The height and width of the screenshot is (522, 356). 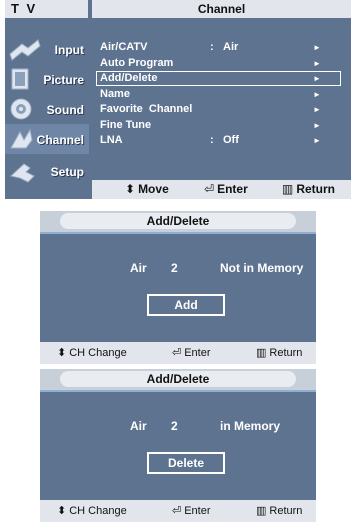 I want to click on menu-item-name: Name ►, so click(x=218, y=94).